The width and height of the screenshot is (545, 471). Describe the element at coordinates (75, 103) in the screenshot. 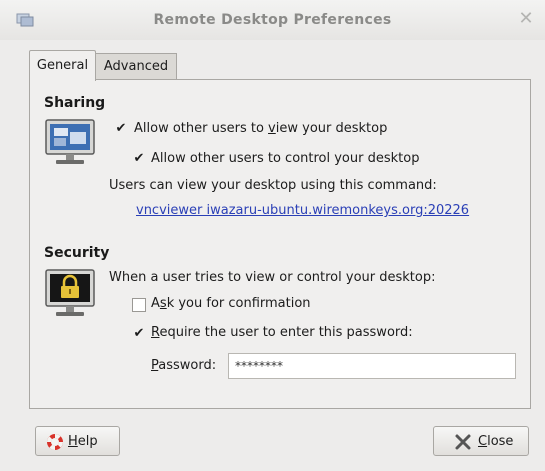

I see `sharing-header: Sharing` at that location.